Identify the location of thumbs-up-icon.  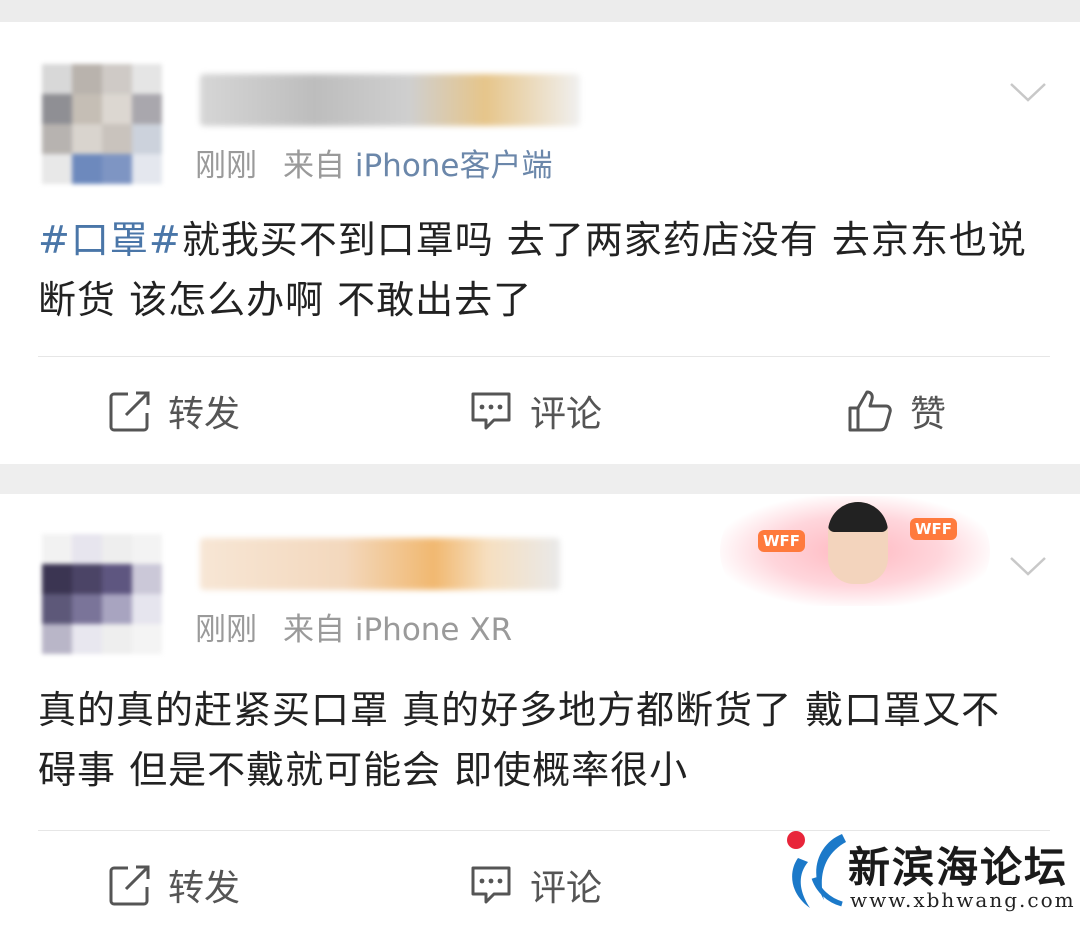
(870, 411).